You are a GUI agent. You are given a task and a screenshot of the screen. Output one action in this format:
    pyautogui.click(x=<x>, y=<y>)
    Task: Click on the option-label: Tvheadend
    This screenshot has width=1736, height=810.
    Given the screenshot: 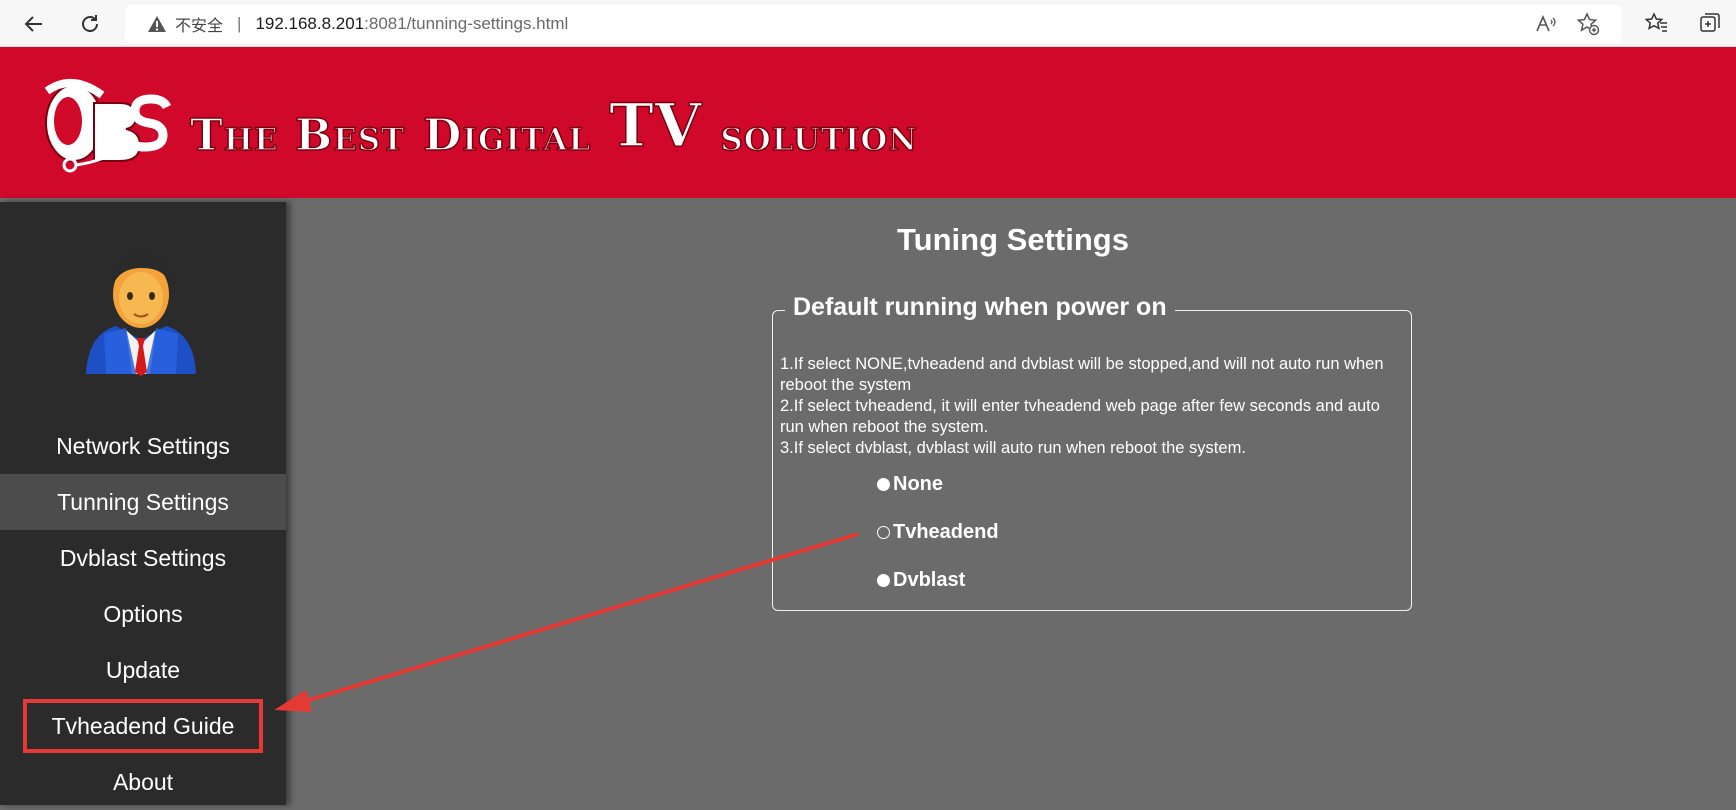 What is the action you would take?
    pyautogui.click(x=946, y=532)
    